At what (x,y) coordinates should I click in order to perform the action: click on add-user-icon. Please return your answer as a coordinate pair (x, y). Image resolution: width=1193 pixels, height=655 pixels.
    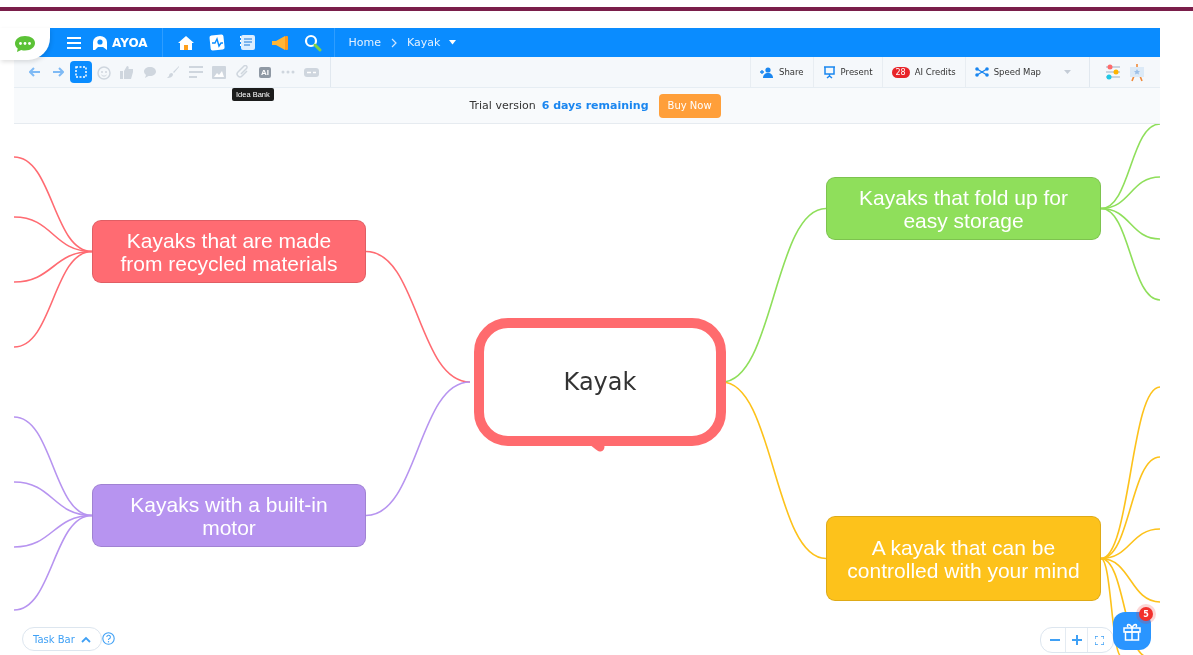
    Looking at the image, I should click on (767, 72).